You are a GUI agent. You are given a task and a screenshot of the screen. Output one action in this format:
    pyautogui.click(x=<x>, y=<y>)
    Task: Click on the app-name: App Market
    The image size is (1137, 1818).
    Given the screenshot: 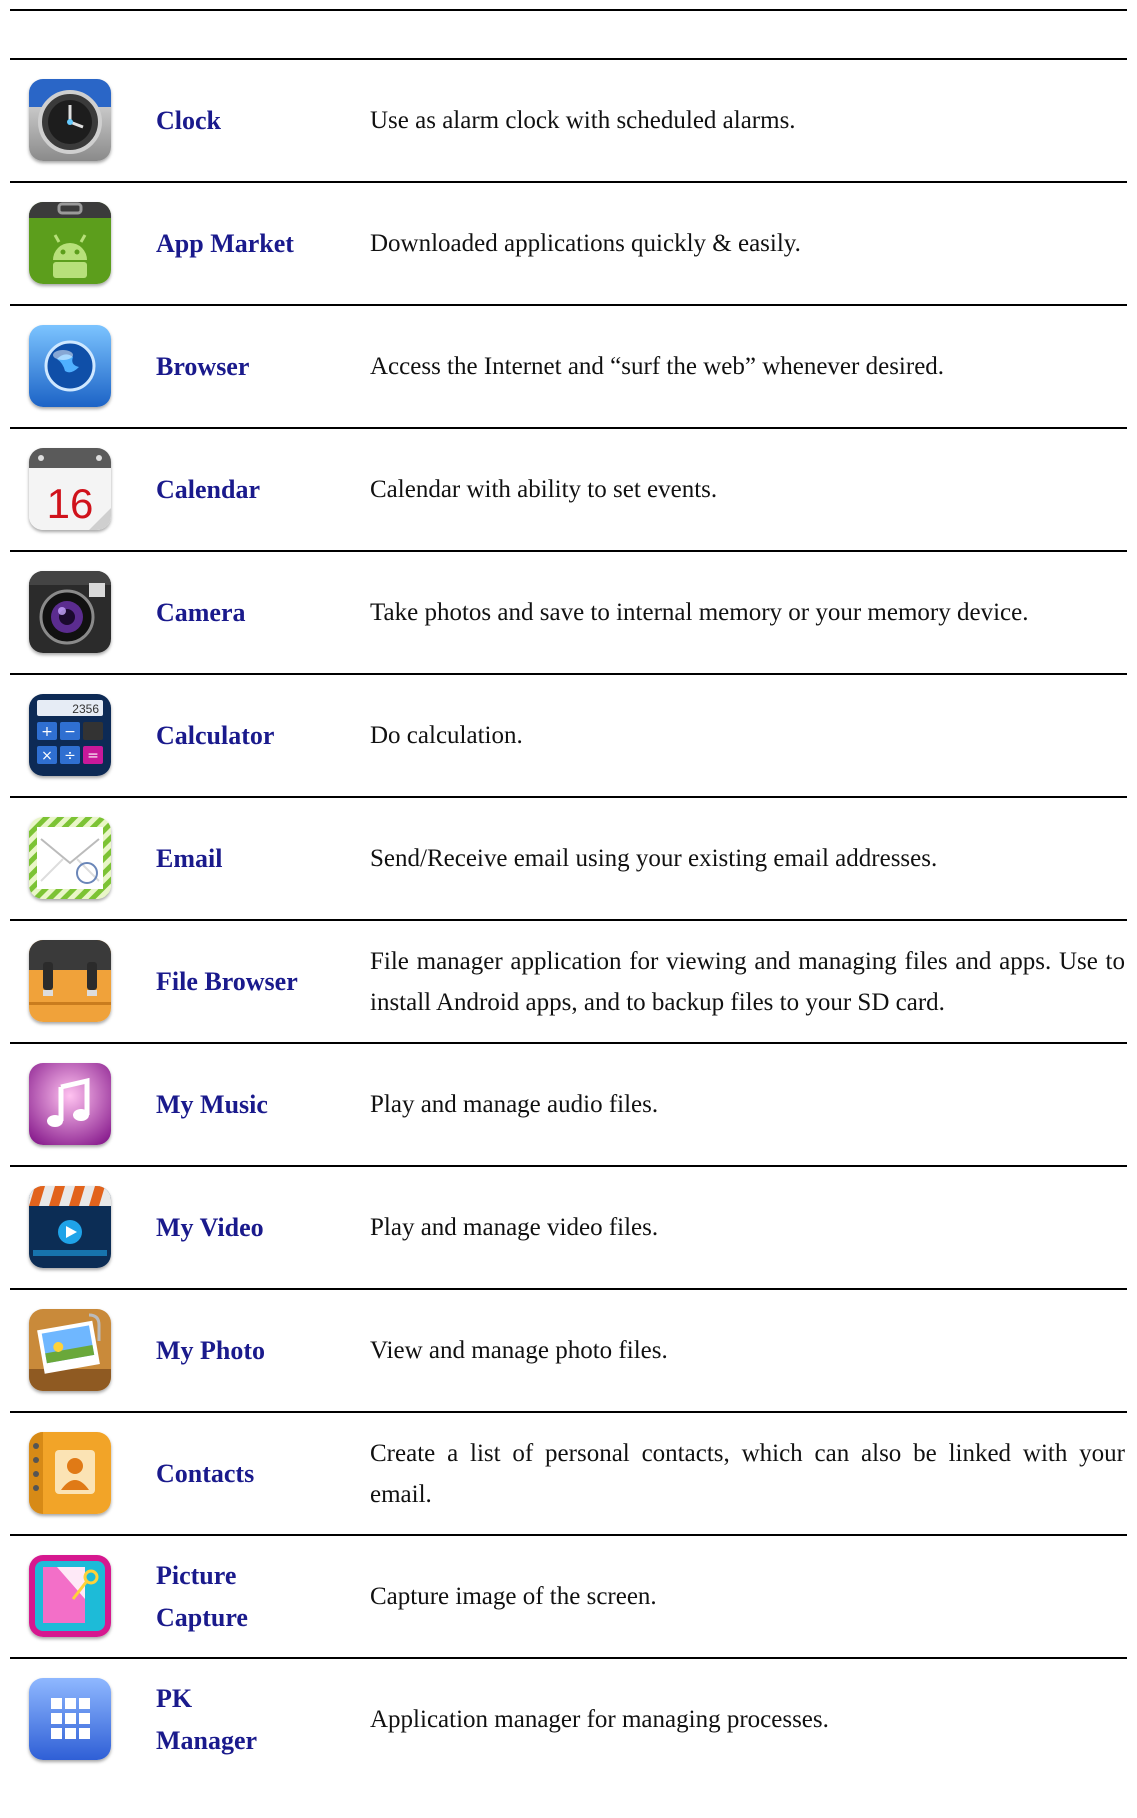 What is the action you would take?
    pyautogui.click(x=225, y=243)
    